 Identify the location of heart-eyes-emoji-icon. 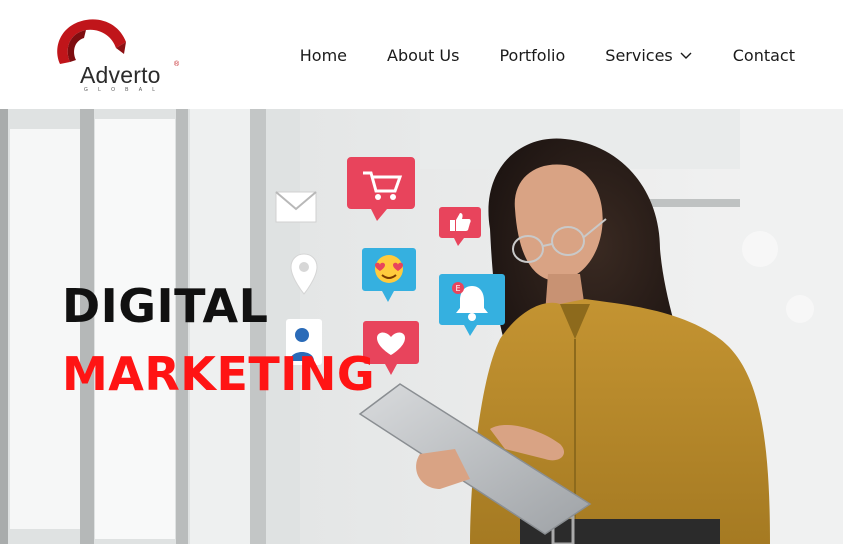
(389, 275).